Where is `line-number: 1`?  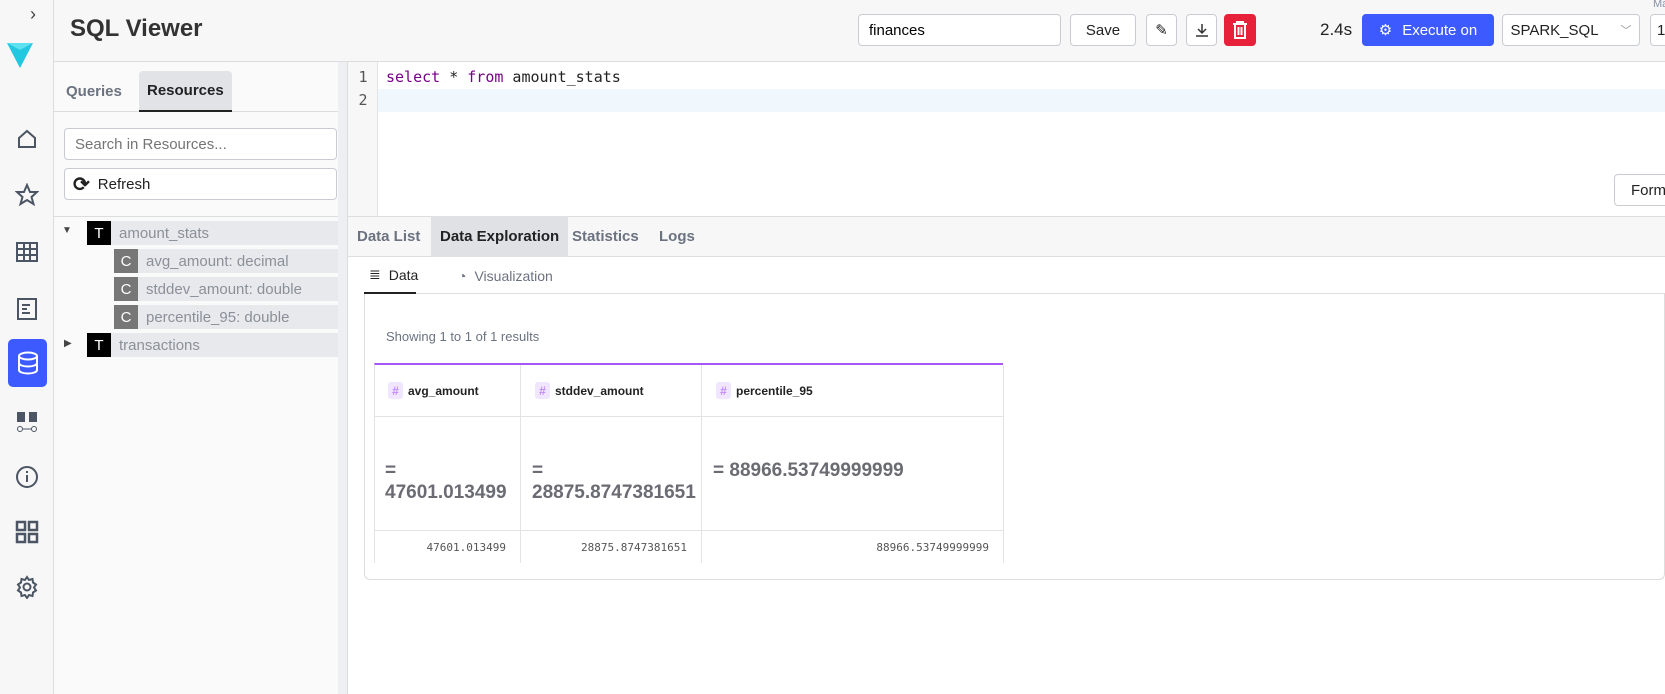 line-number: 1 is located at coordinates (363, 77).